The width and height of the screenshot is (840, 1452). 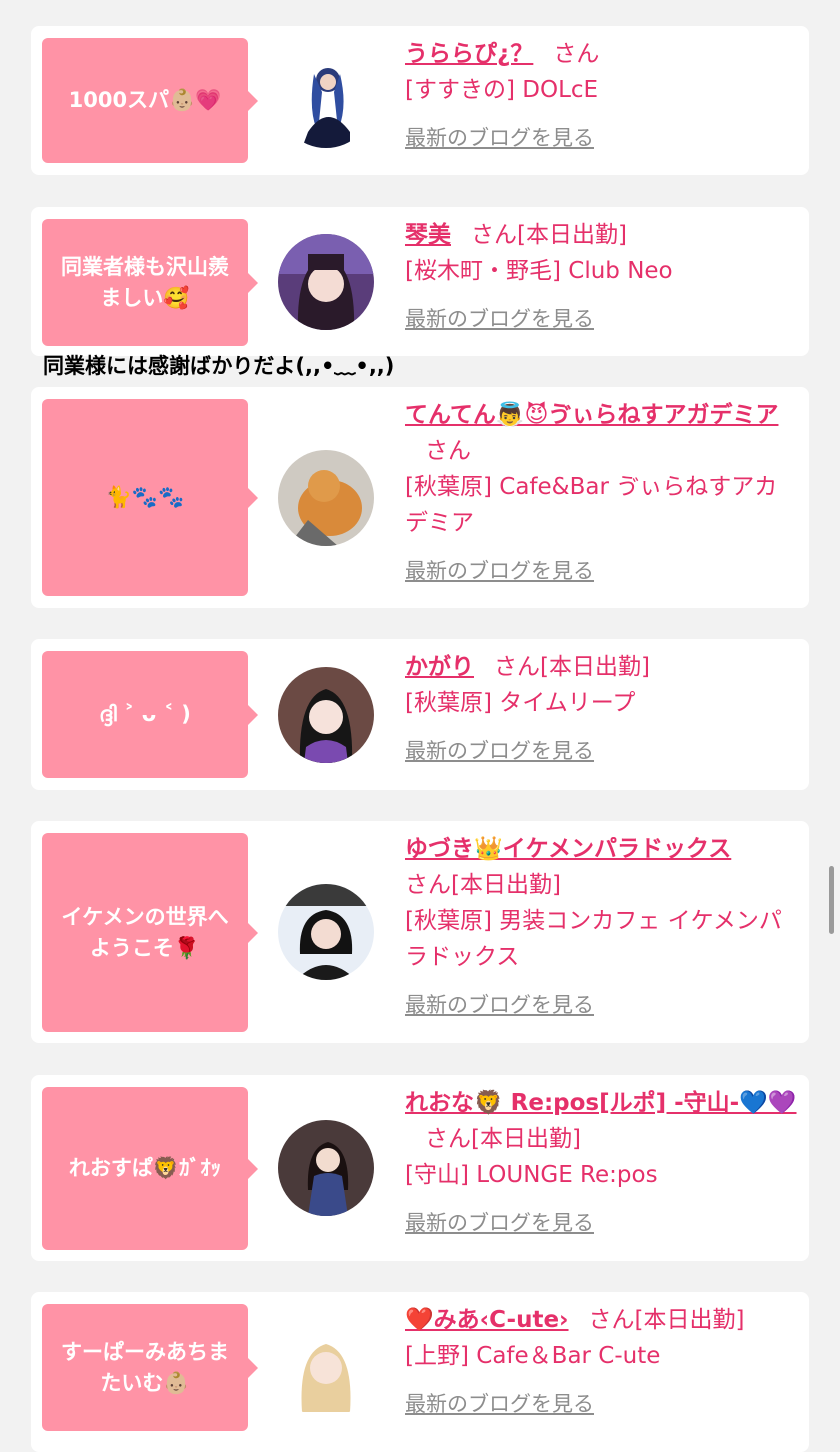 I want to click on cast-name-link: れおな🦁 Re:pos[ルポ] -守山-💙💜, so click(x=601, y=1103).